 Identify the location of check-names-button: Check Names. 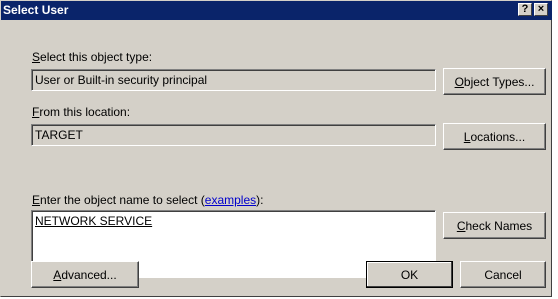
(494, 225).